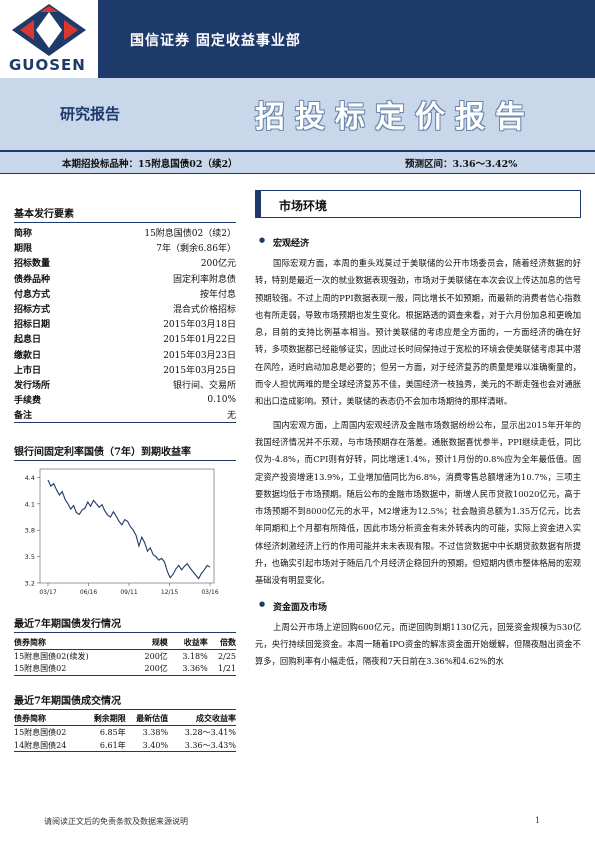 This screenshot has width=595, height=842. Describe the element at coordinates (125, 232) in the screenshot. I see `issue-term-row: 简称 15附息国债02（续2）` at that location.